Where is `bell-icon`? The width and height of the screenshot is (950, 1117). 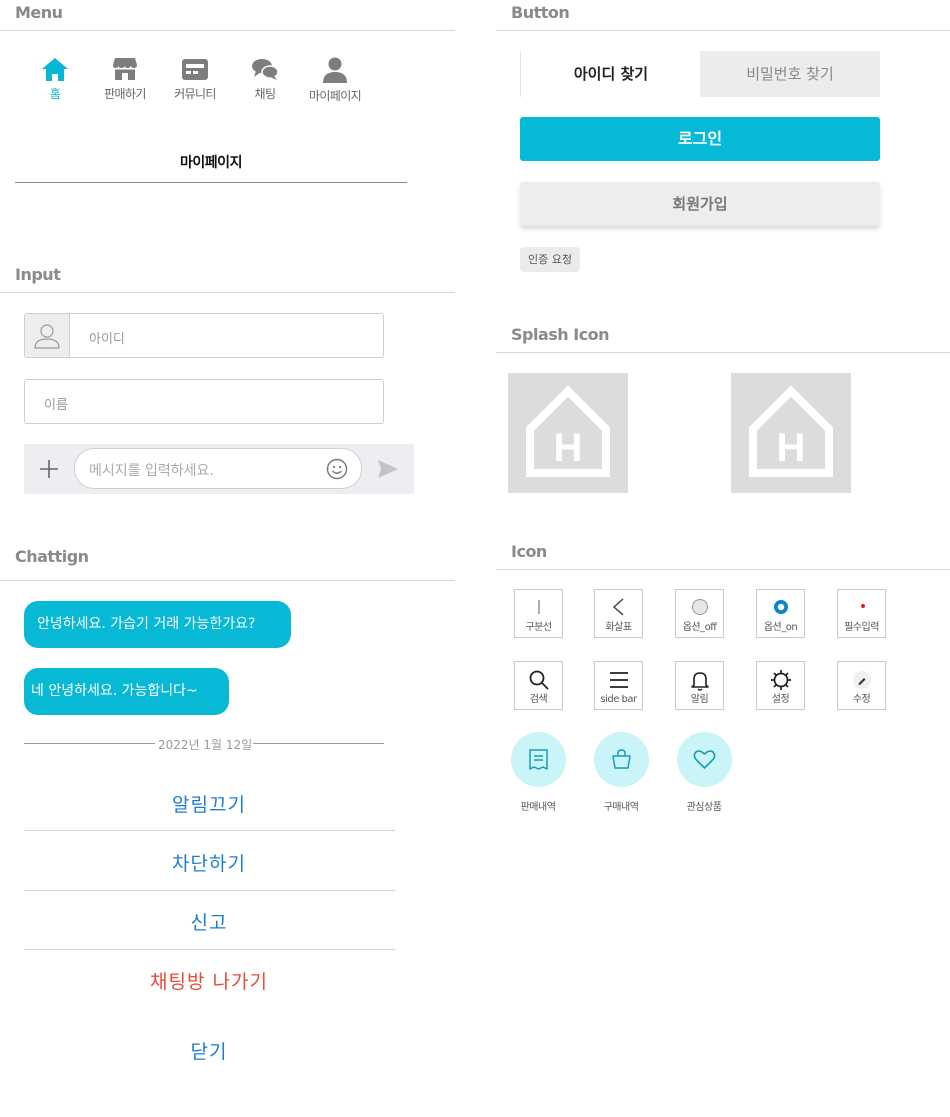
bell-icon is located at coordinates (699, 681).